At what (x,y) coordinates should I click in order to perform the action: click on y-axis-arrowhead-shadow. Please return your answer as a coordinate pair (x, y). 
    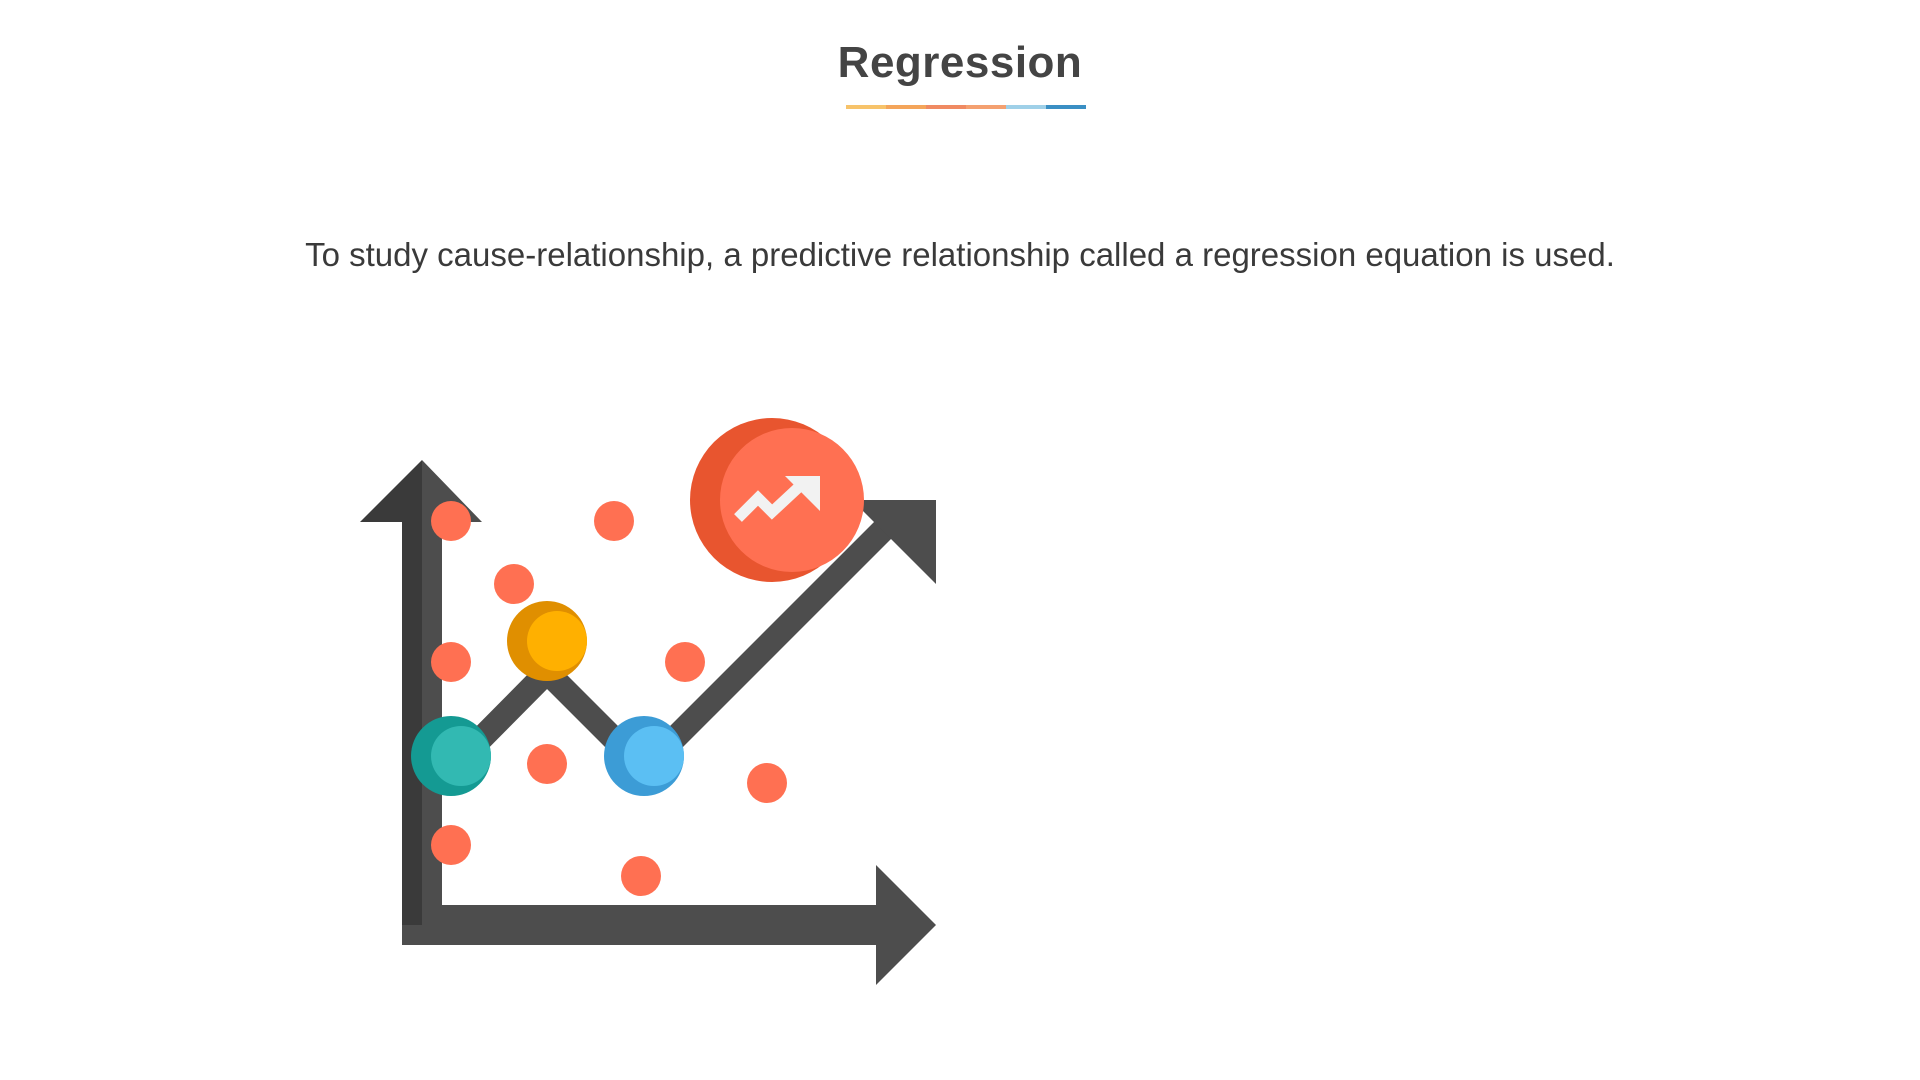
    Looking at the image, I should click on (391, 491).